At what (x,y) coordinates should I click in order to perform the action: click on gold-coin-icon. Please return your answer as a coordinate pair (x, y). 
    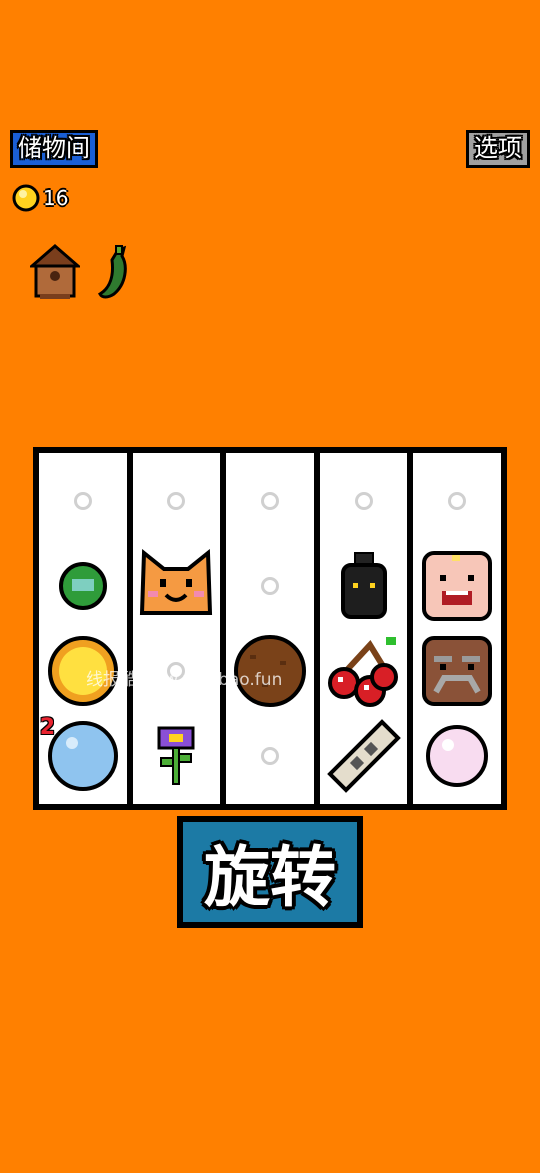
    Looking at the image, I should click on (82, 670).